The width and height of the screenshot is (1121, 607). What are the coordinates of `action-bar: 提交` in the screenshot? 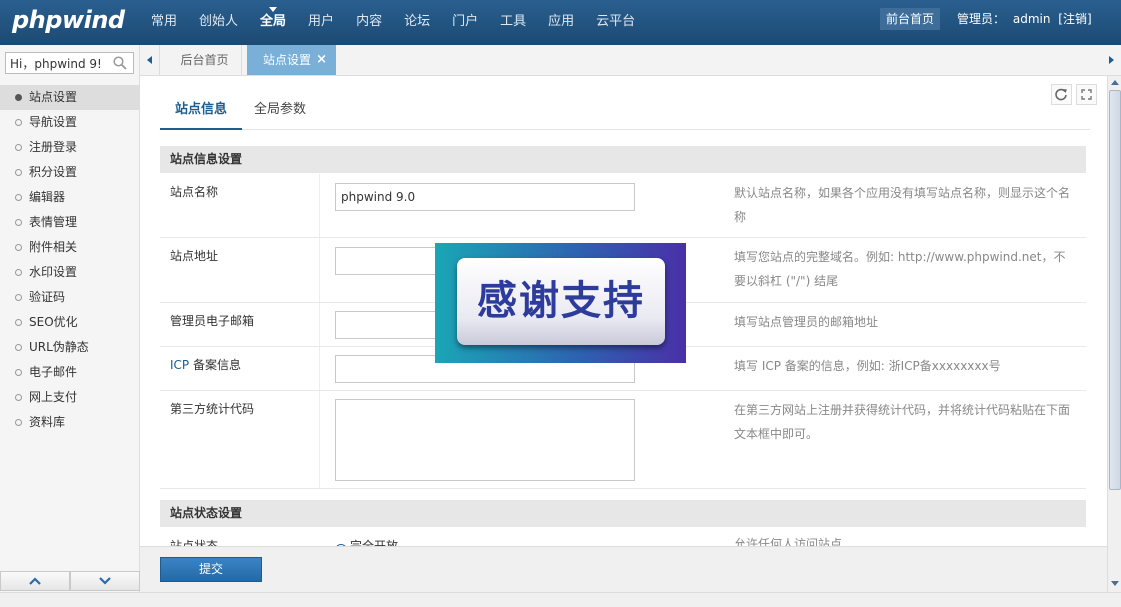 It's located at (623, 569).